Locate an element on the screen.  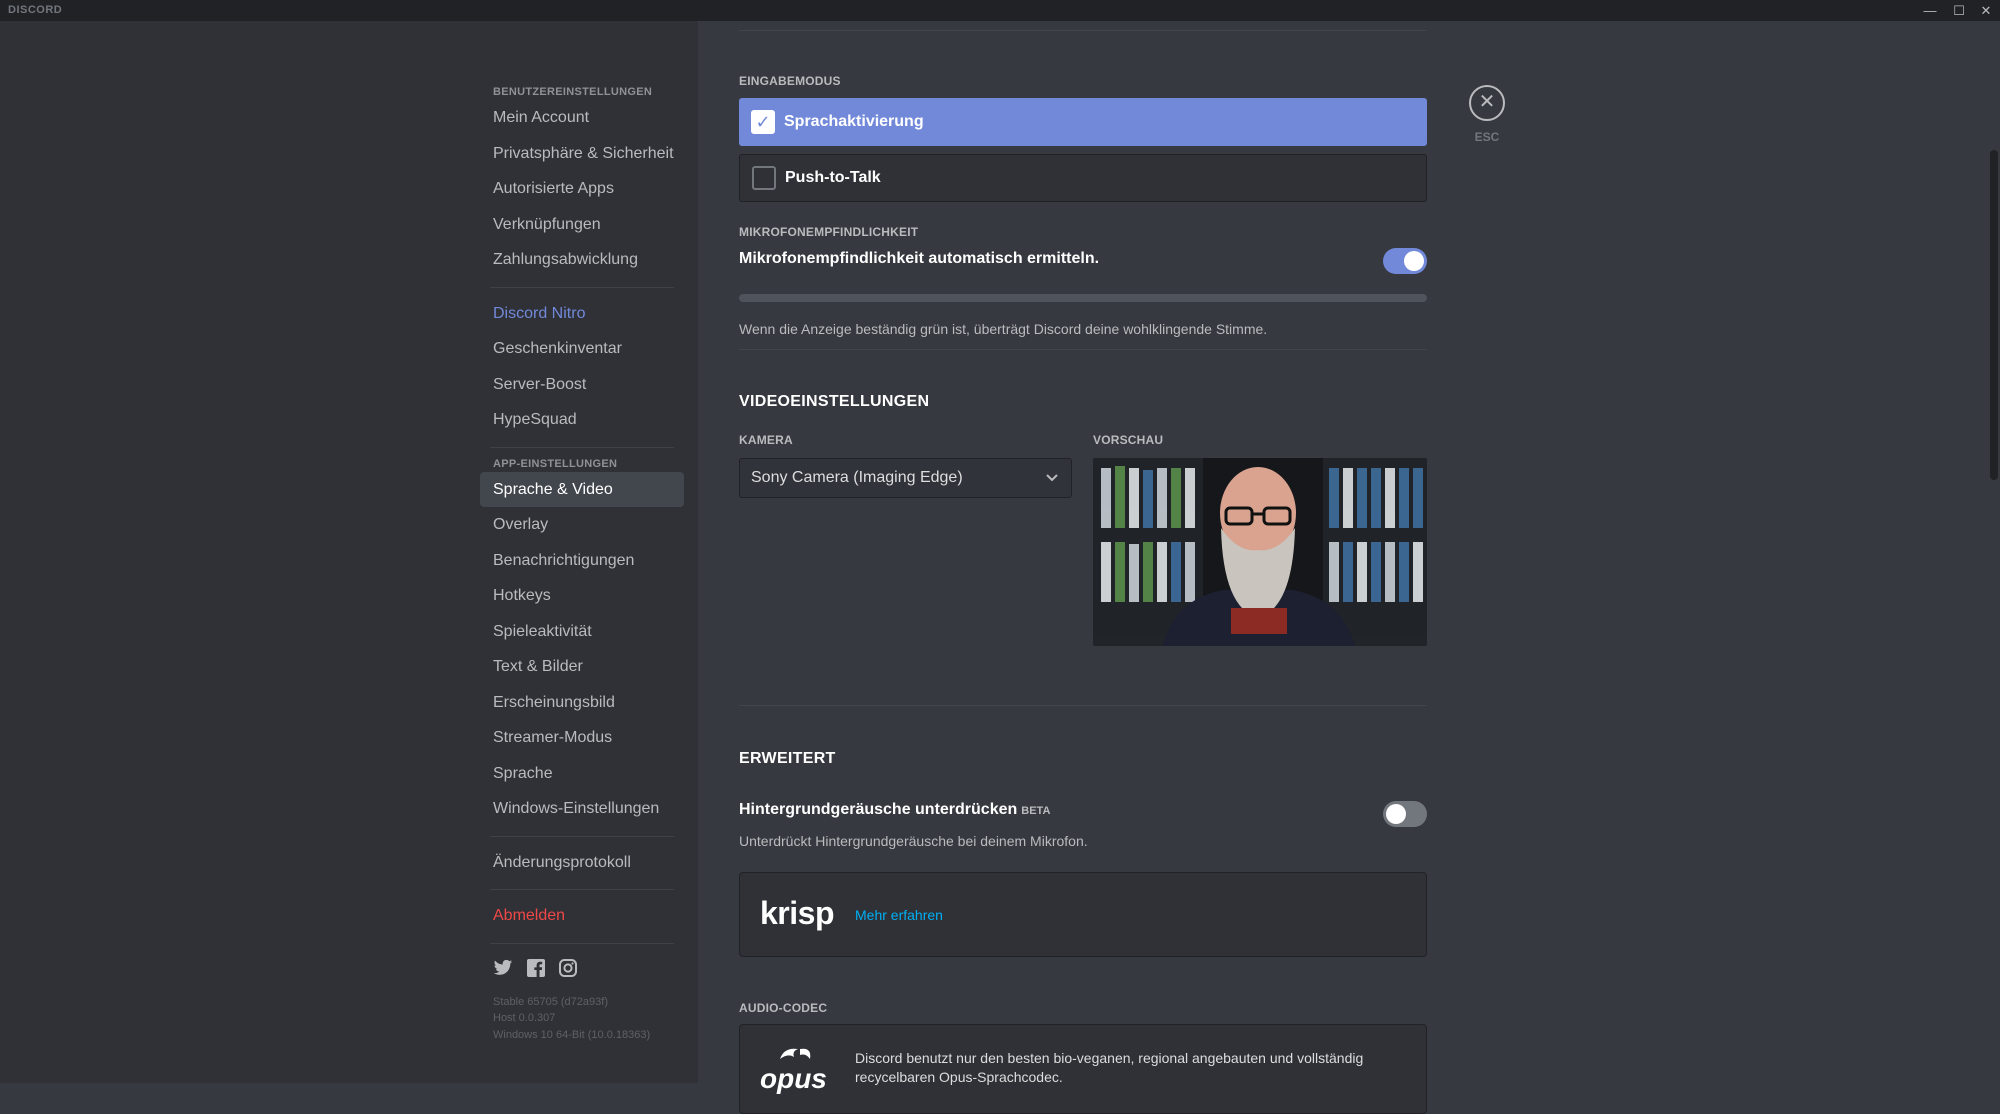
sidebar-item-streamer-modus: Streamer-Modus is located at coordinates (582, 738).